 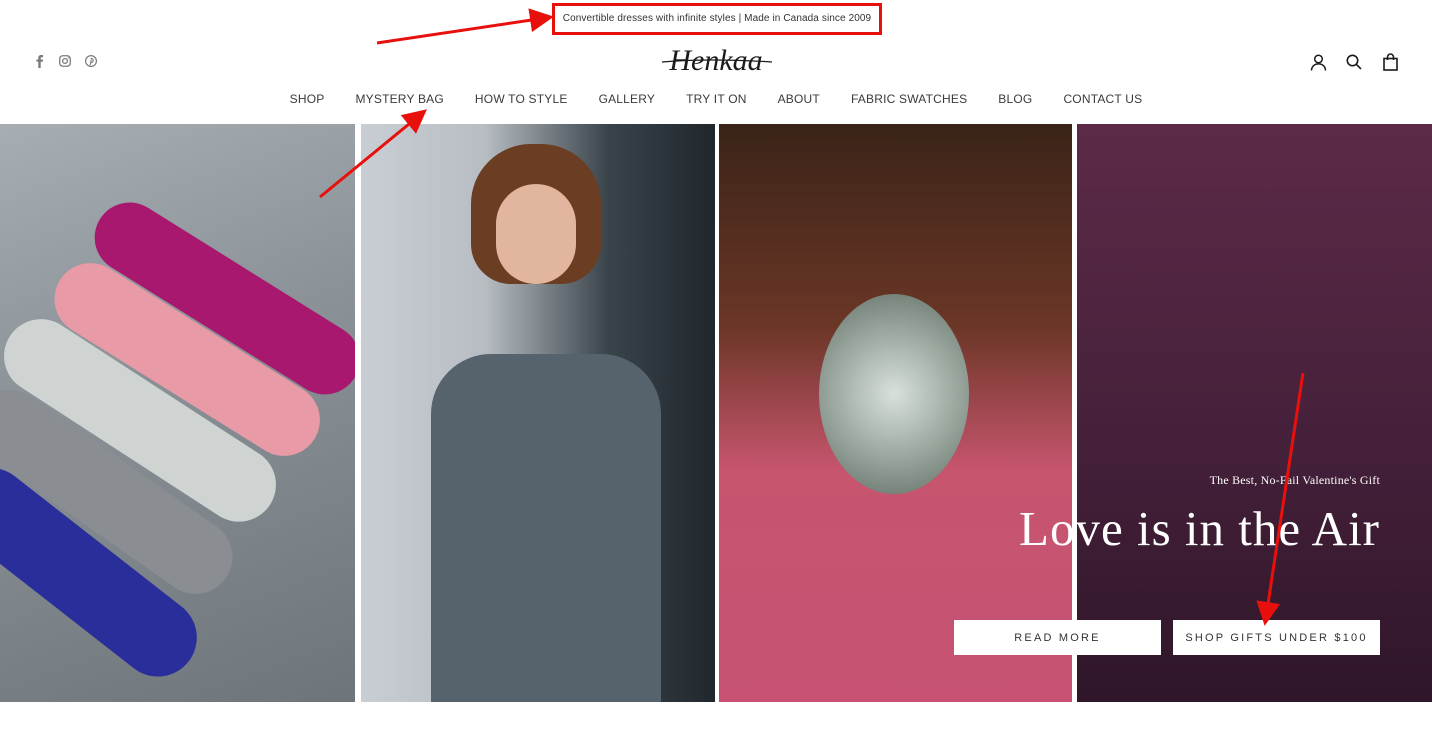 I want to click on hero-subtitle: The Best, No-Fail Valentine's Gift, so click(x=1294, y=480).